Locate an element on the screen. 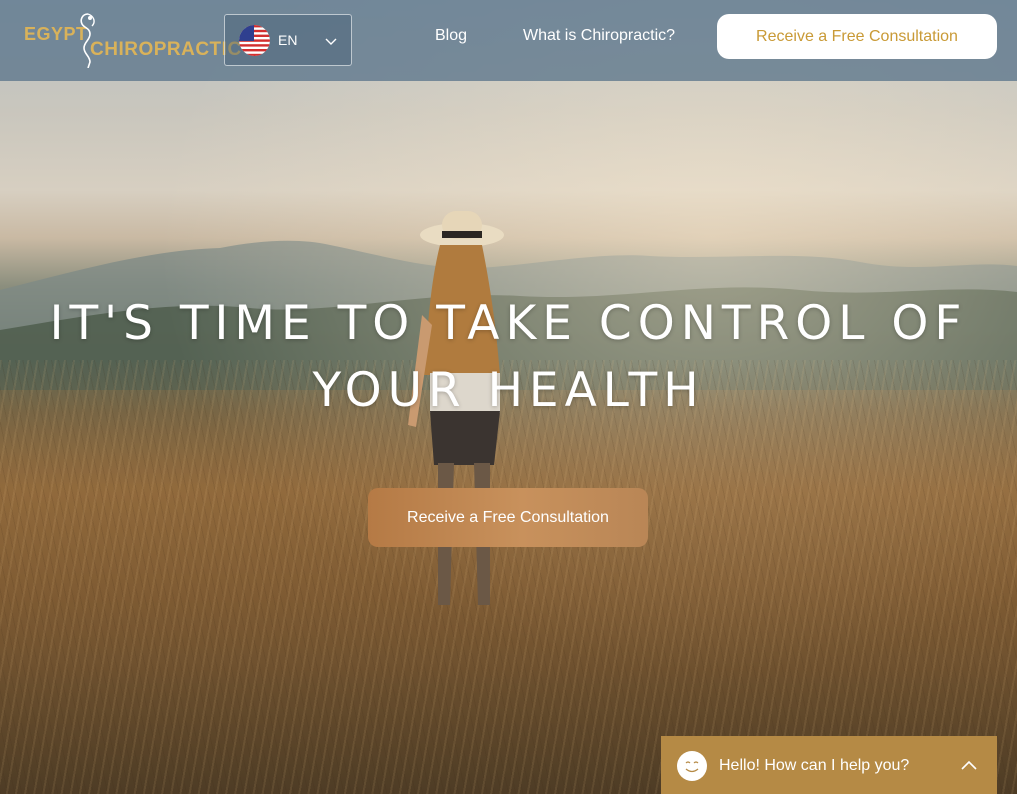  hero-headline: IT'S TIME TO TAKE CONTROL OF YOUR HEALTH is located at coordinates (508, 357).